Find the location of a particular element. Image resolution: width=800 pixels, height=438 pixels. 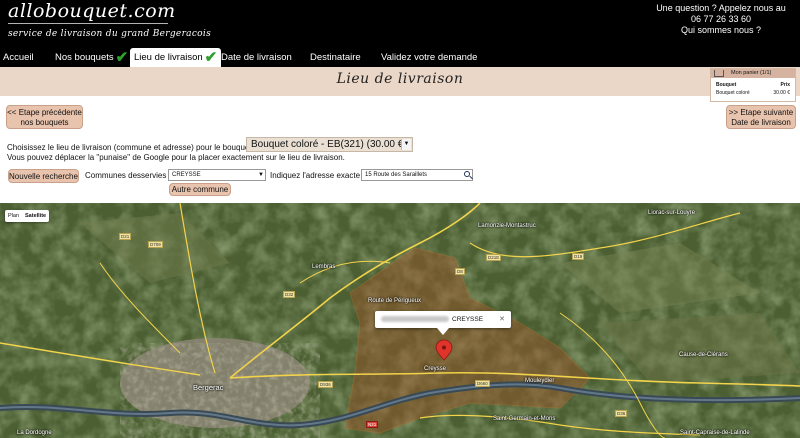

cart-icon is located at coordinates (719, 73).